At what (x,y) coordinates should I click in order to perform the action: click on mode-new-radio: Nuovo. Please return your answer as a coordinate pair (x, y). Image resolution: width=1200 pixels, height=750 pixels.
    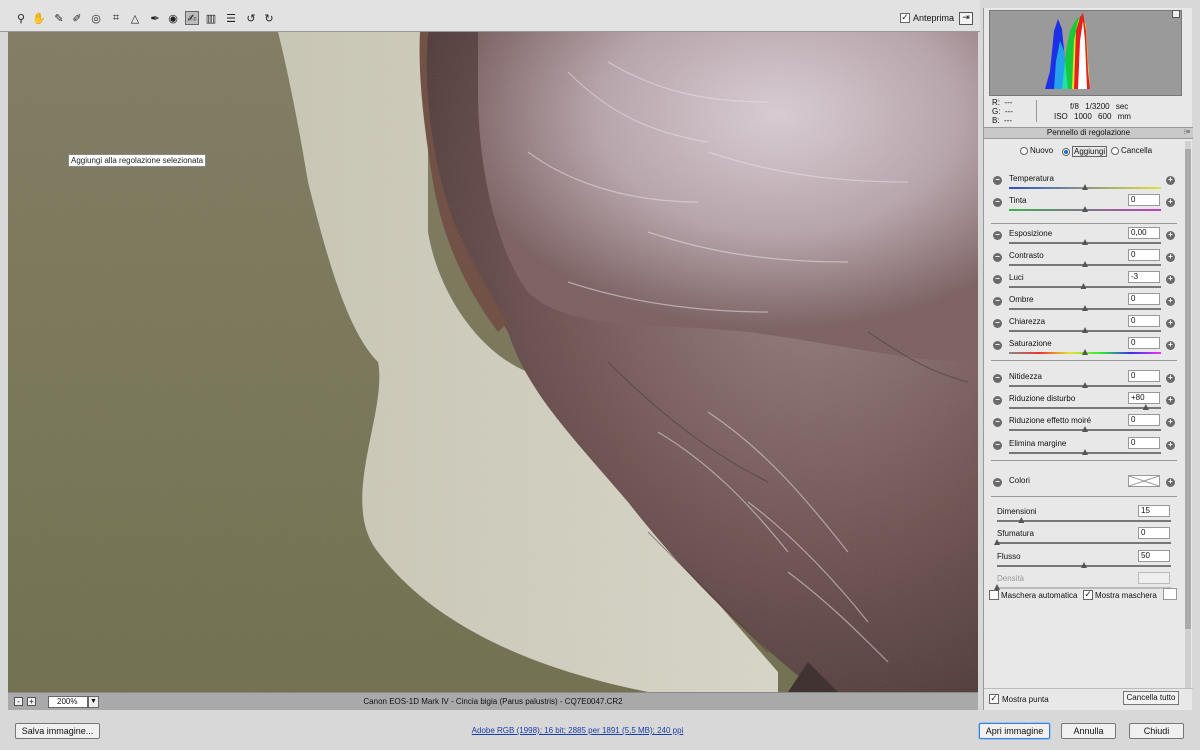
    Looking at the image, I should click on (1036, 150).